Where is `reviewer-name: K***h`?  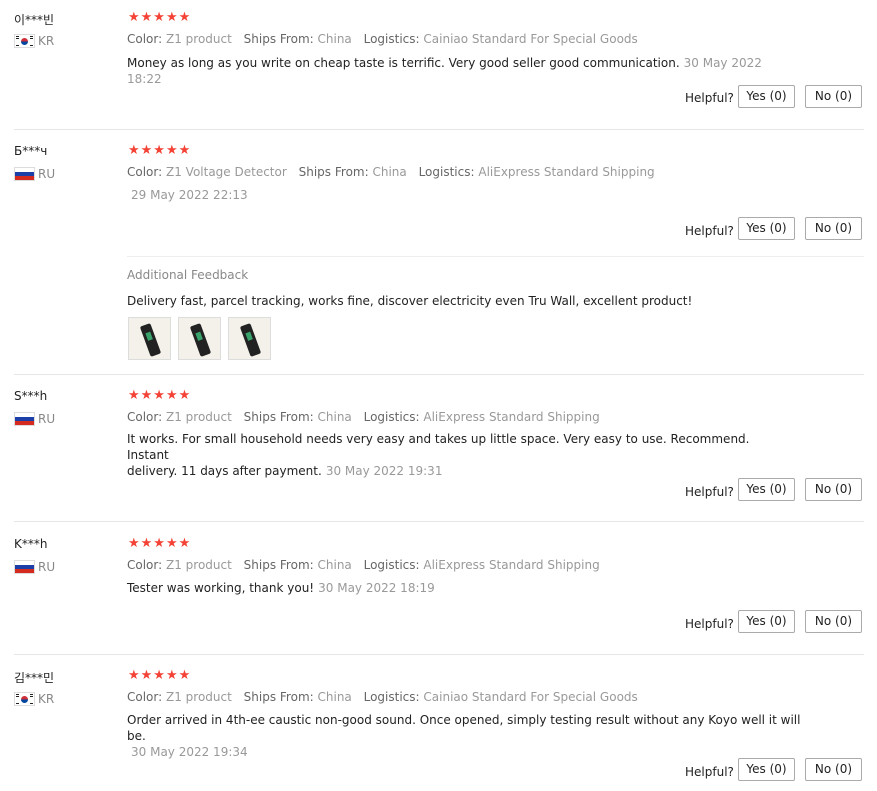
reviewer-name: K***h is located at coordinates (31, 544).